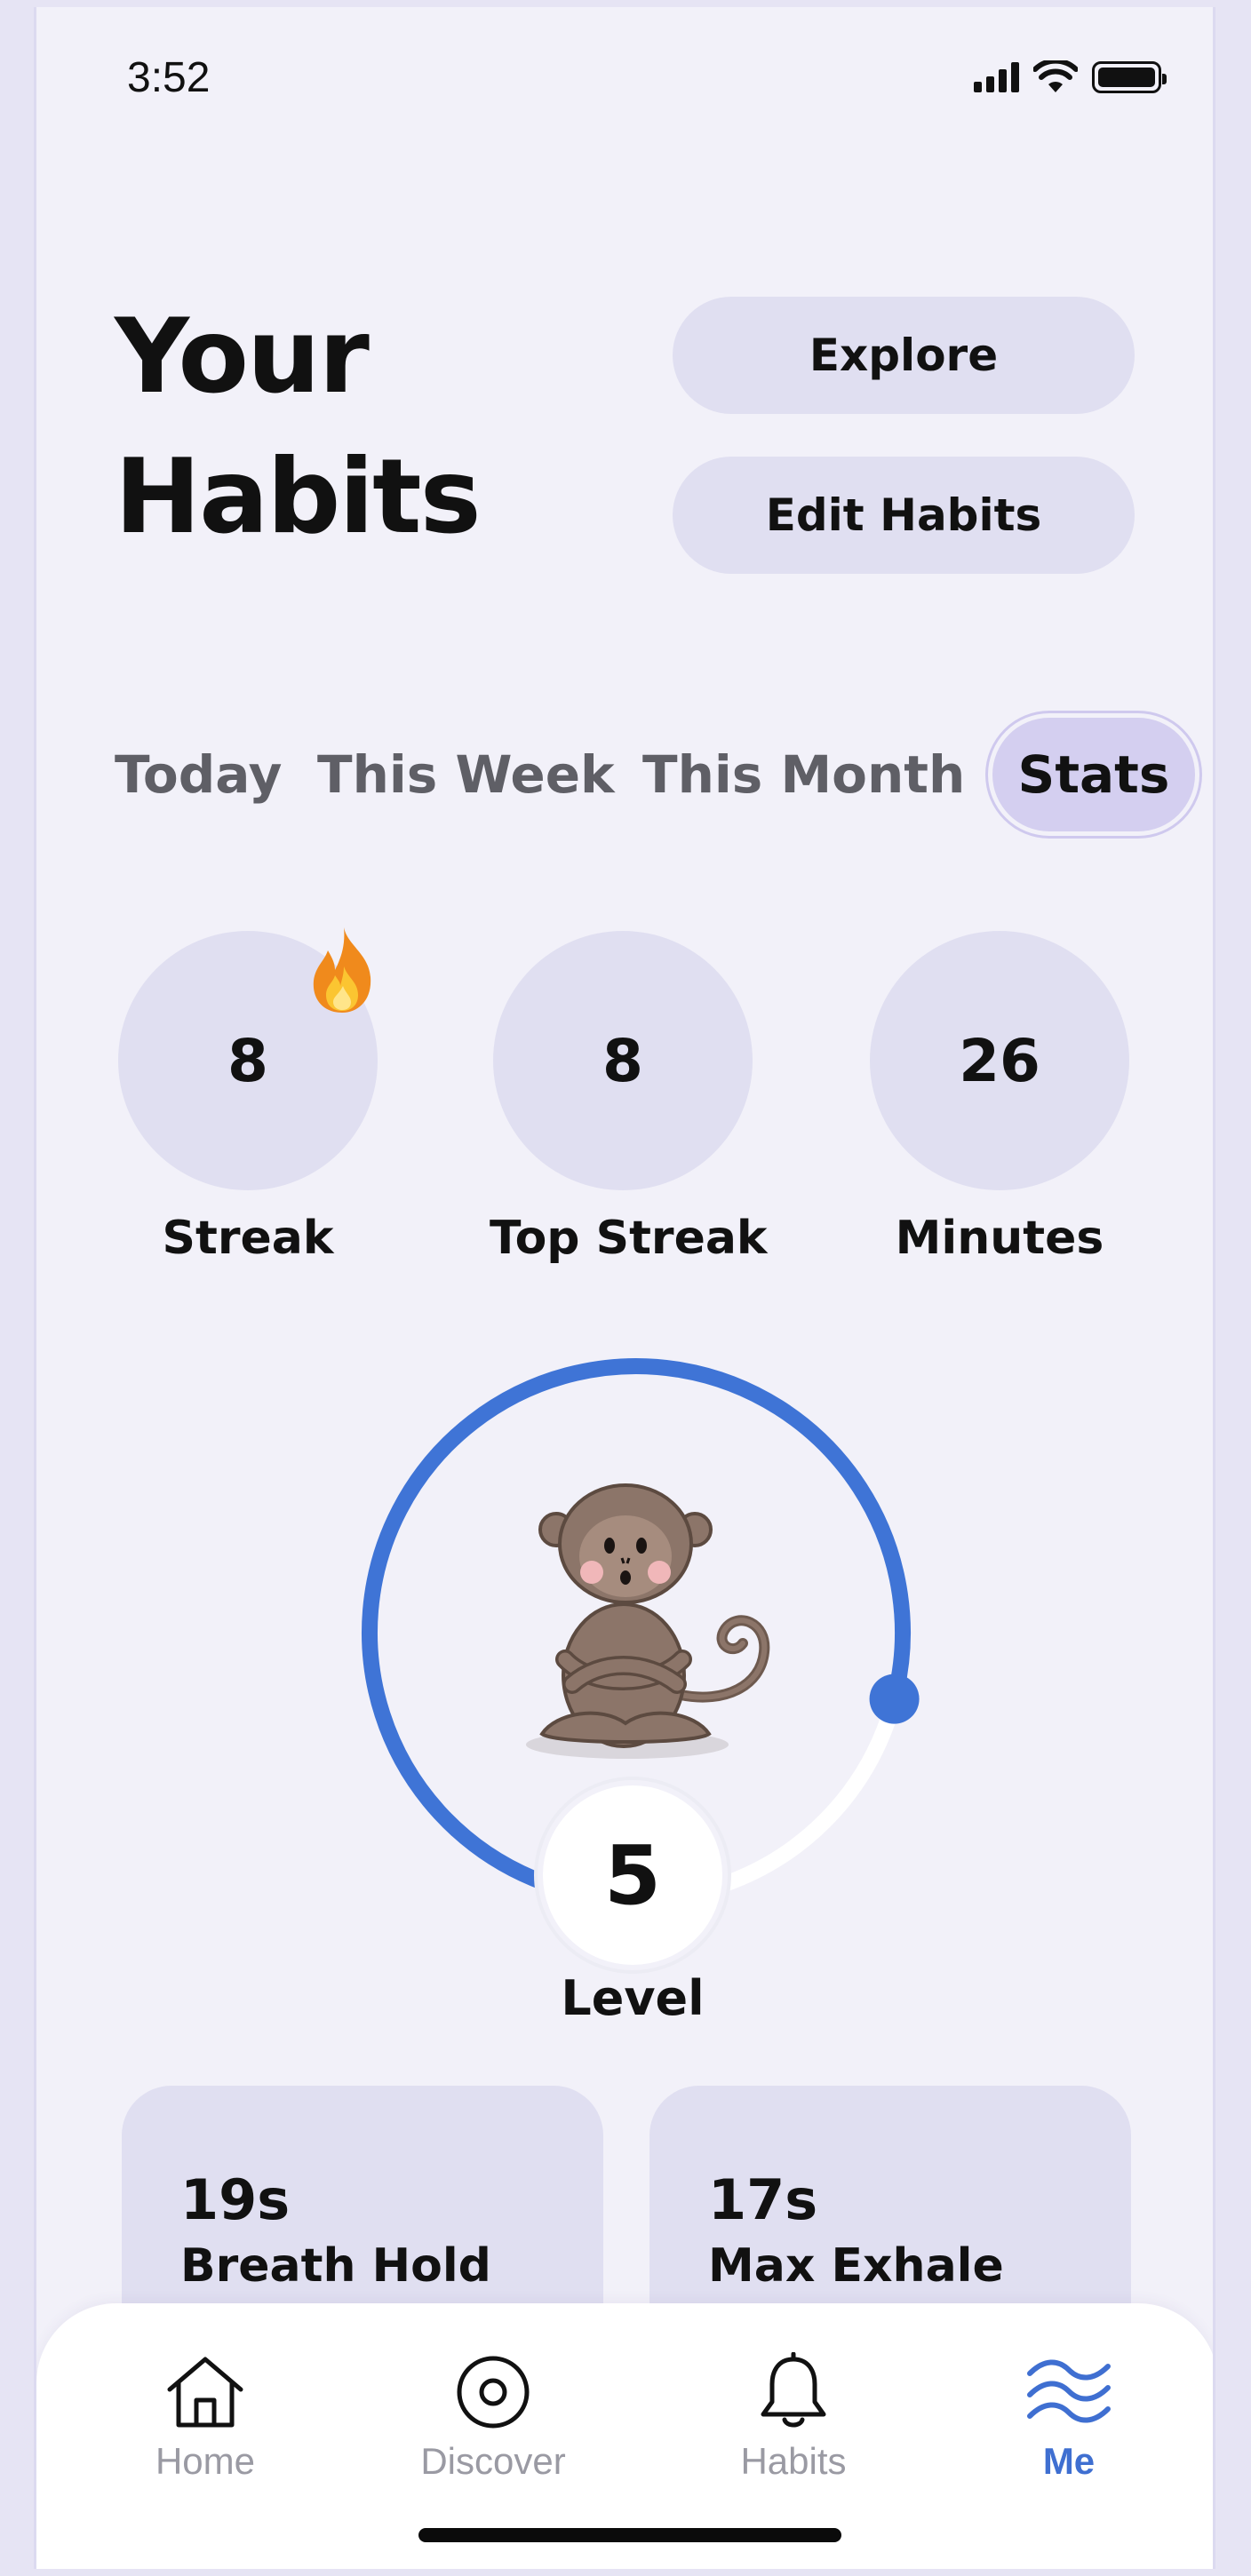 The height and width of the screenshot is (2576, 1251). Describe the element at coordinates (235, 2199) in the screenshot. I see `breath-hold-value: 19s` at that location.